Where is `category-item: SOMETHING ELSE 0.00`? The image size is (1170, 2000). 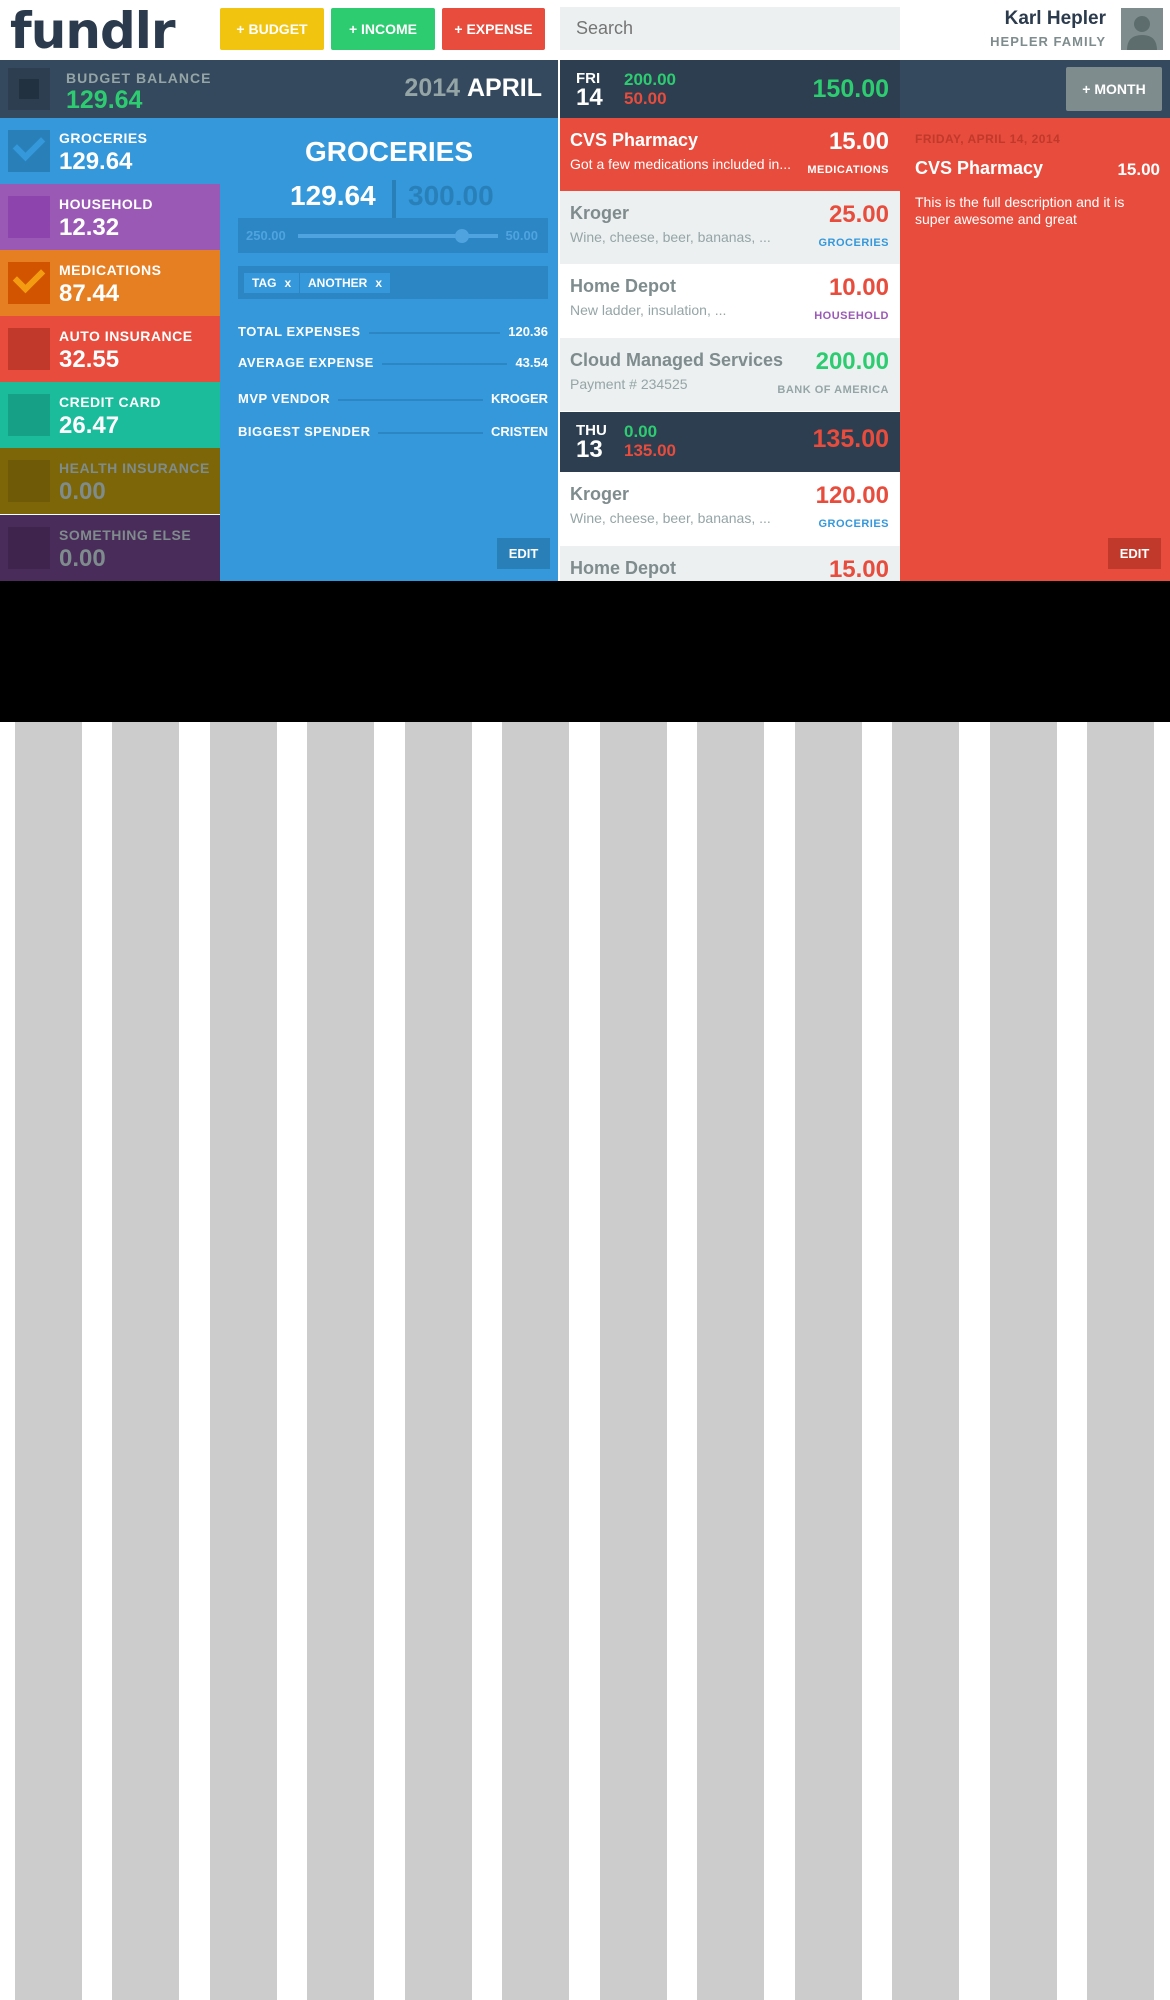
category-item: SOMETHING ELSE 0.00 is located at coordinates (110, 548).